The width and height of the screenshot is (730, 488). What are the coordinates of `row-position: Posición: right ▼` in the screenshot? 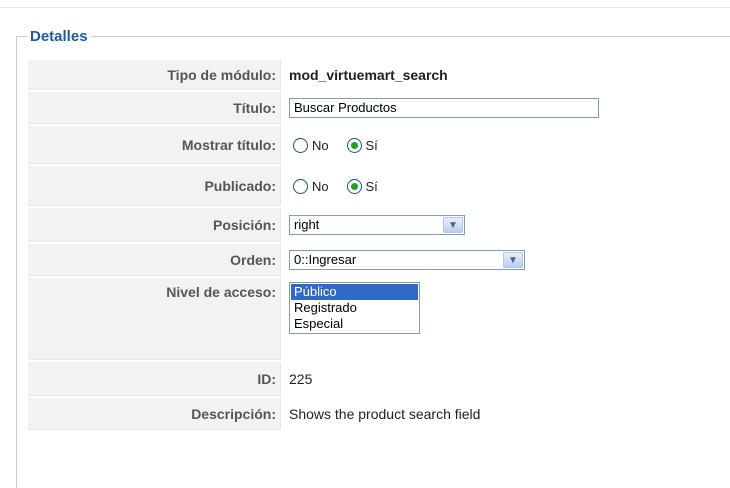 It's located at (313, 225).